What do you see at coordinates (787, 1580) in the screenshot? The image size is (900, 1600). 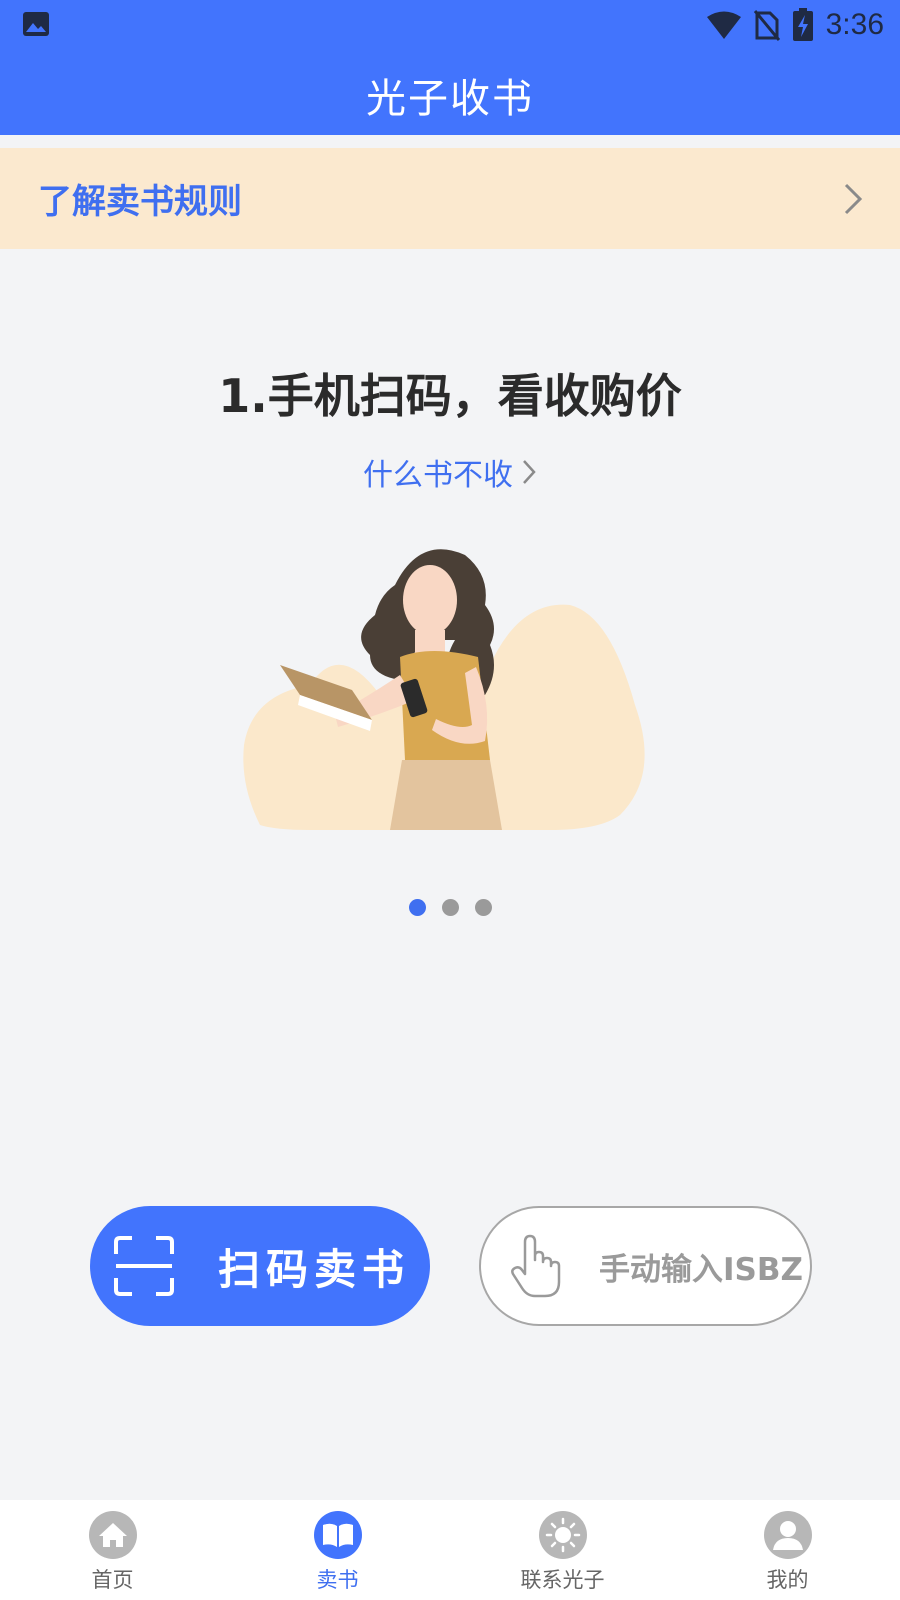 I see `tab-label: 我的` at bounding box center [787, 1580].